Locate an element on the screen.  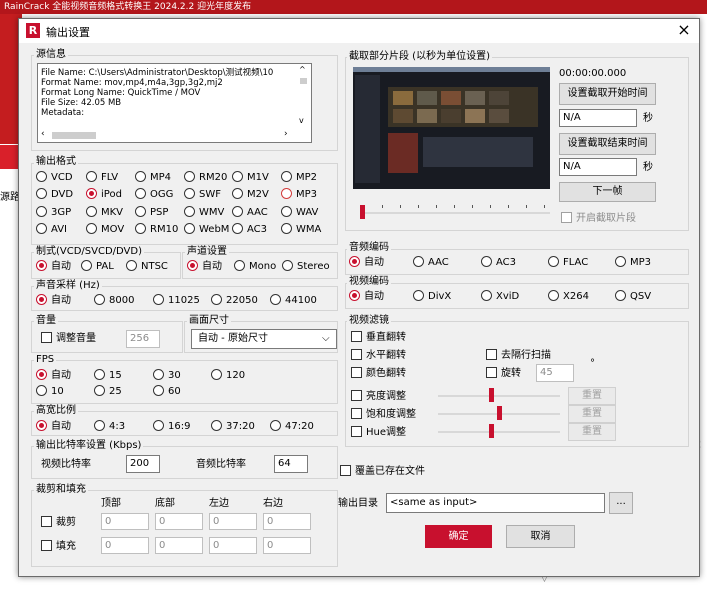
cancel-button: 取消 is located at coordinates (540, 536).